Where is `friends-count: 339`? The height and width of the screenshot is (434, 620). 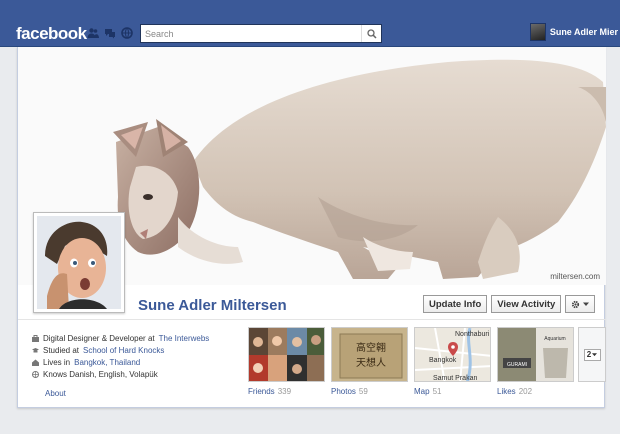
friends-count: 339 is located at coordinates (284, 391).